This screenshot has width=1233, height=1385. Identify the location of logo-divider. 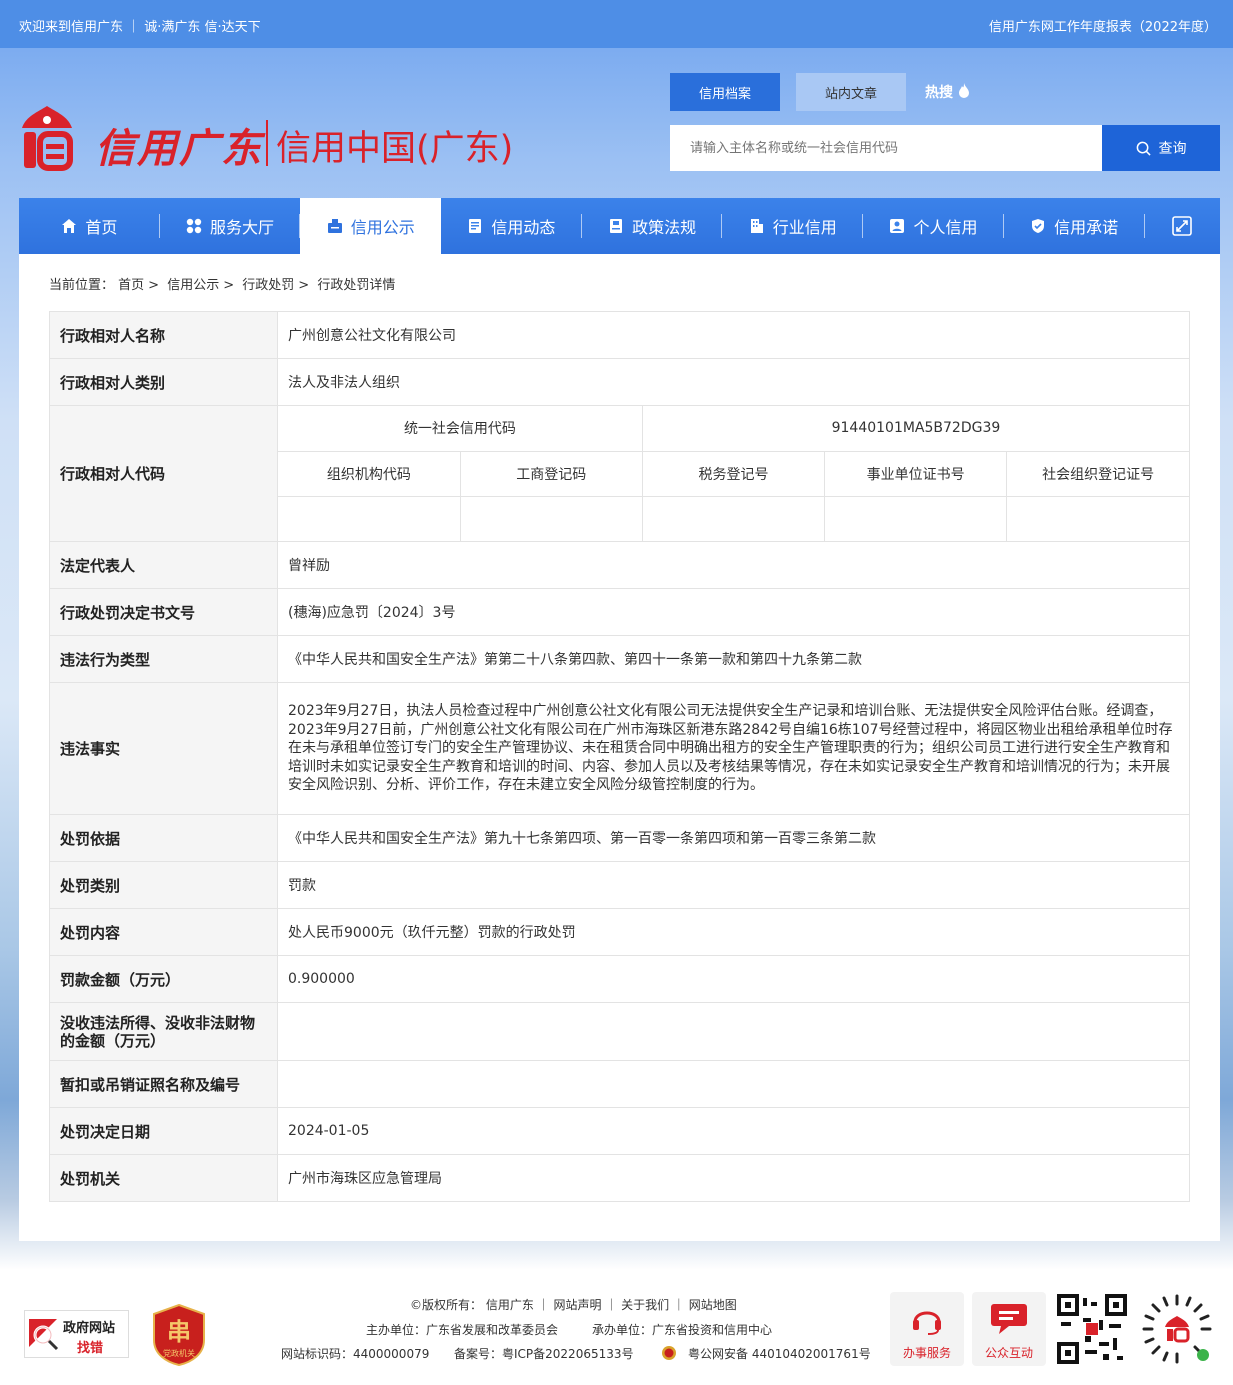
(267, 143).